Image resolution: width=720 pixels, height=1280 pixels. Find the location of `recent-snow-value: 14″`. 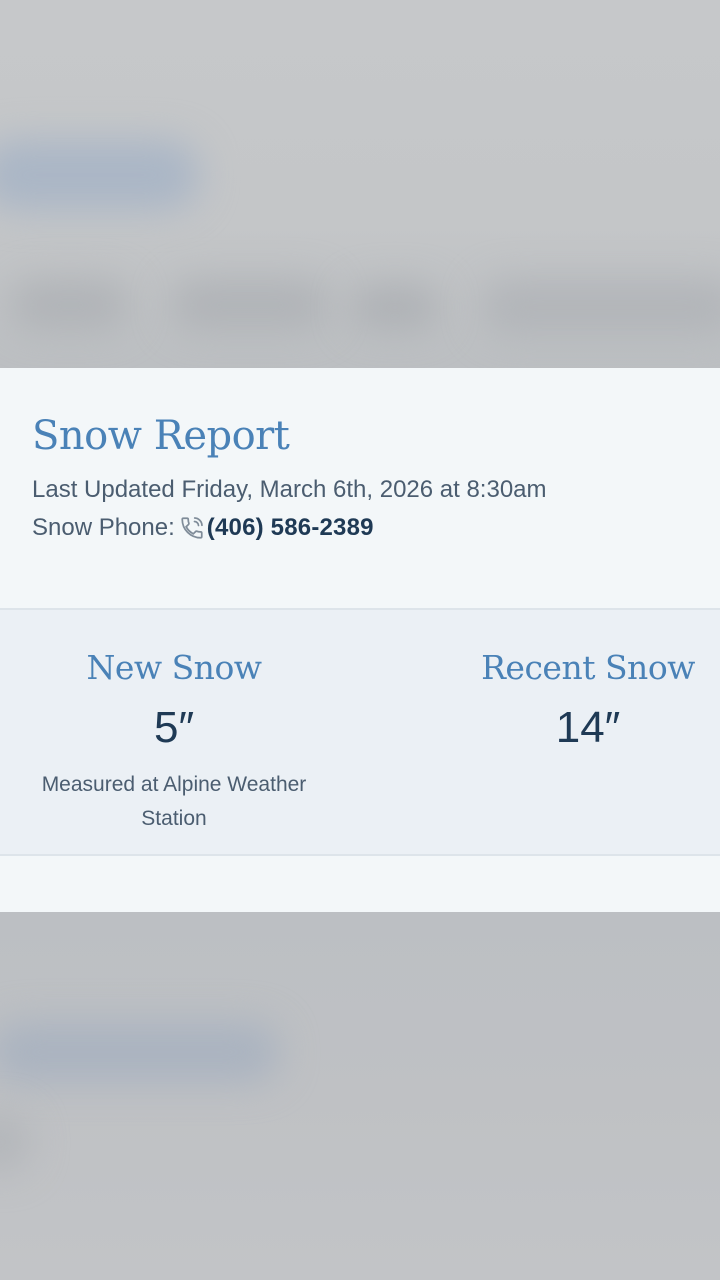

recent-snow-value: 14″ is located at coordinates (588, 727).